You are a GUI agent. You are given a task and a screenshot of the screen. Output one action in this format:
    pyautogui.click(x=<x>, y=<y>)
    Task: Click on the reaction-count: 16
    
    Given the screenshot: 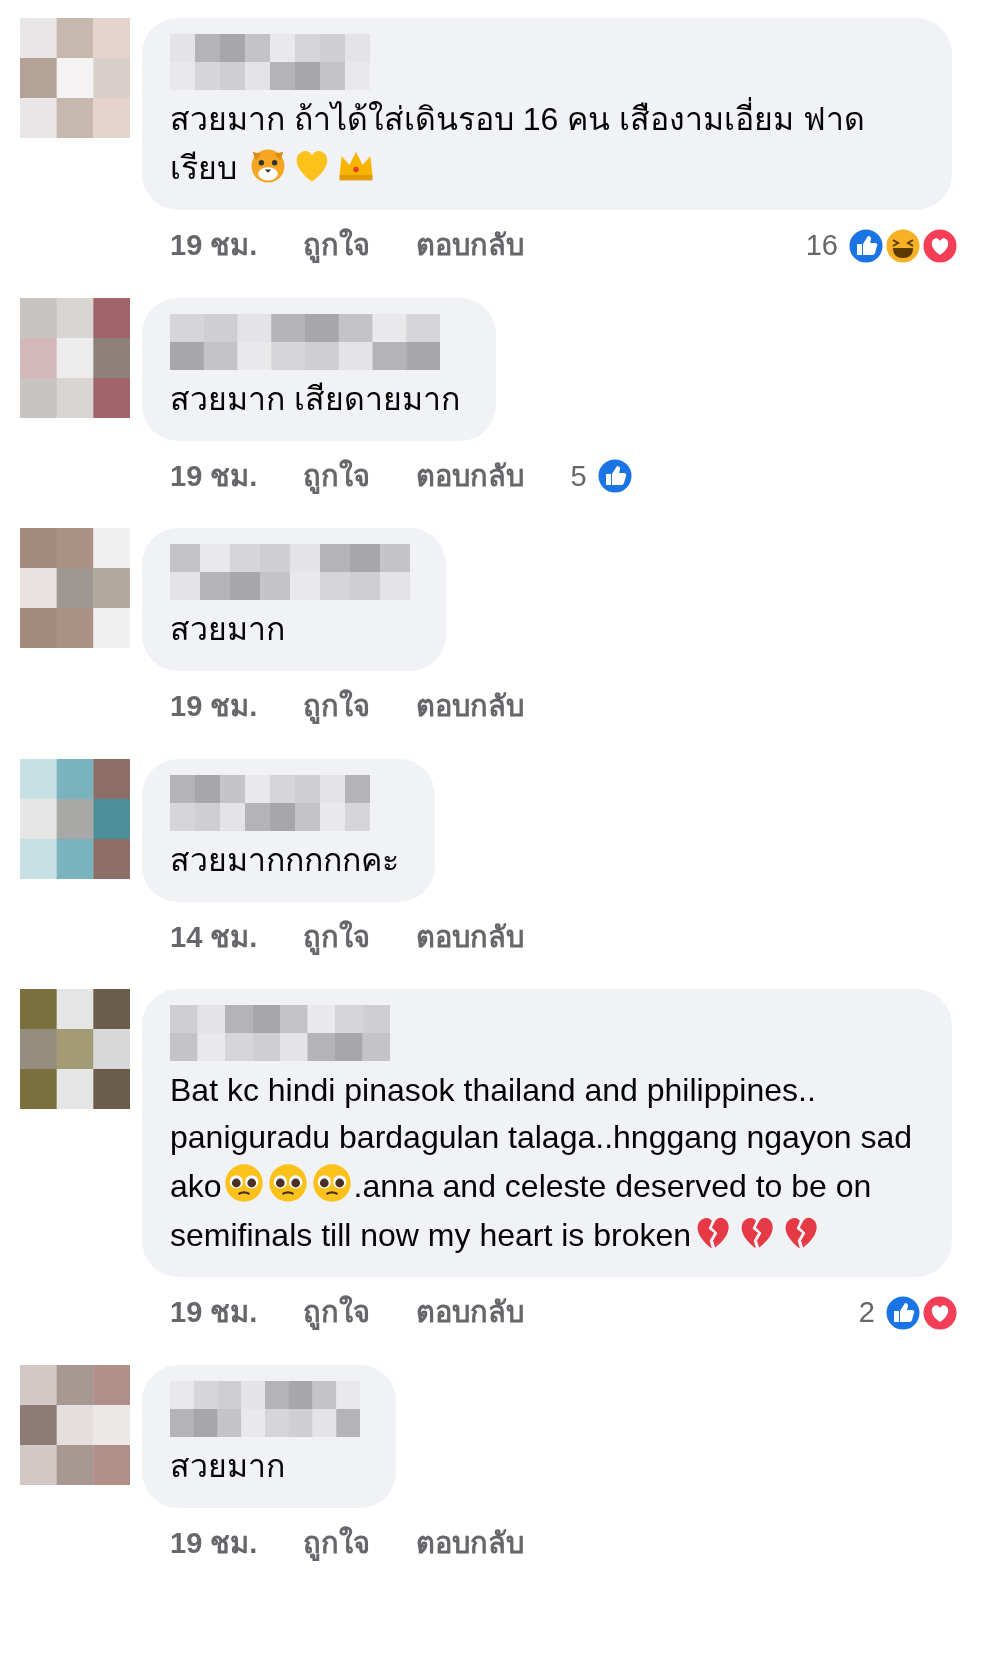 What is the action you would take?
    pyautogui.click(x=821, y=246)
    